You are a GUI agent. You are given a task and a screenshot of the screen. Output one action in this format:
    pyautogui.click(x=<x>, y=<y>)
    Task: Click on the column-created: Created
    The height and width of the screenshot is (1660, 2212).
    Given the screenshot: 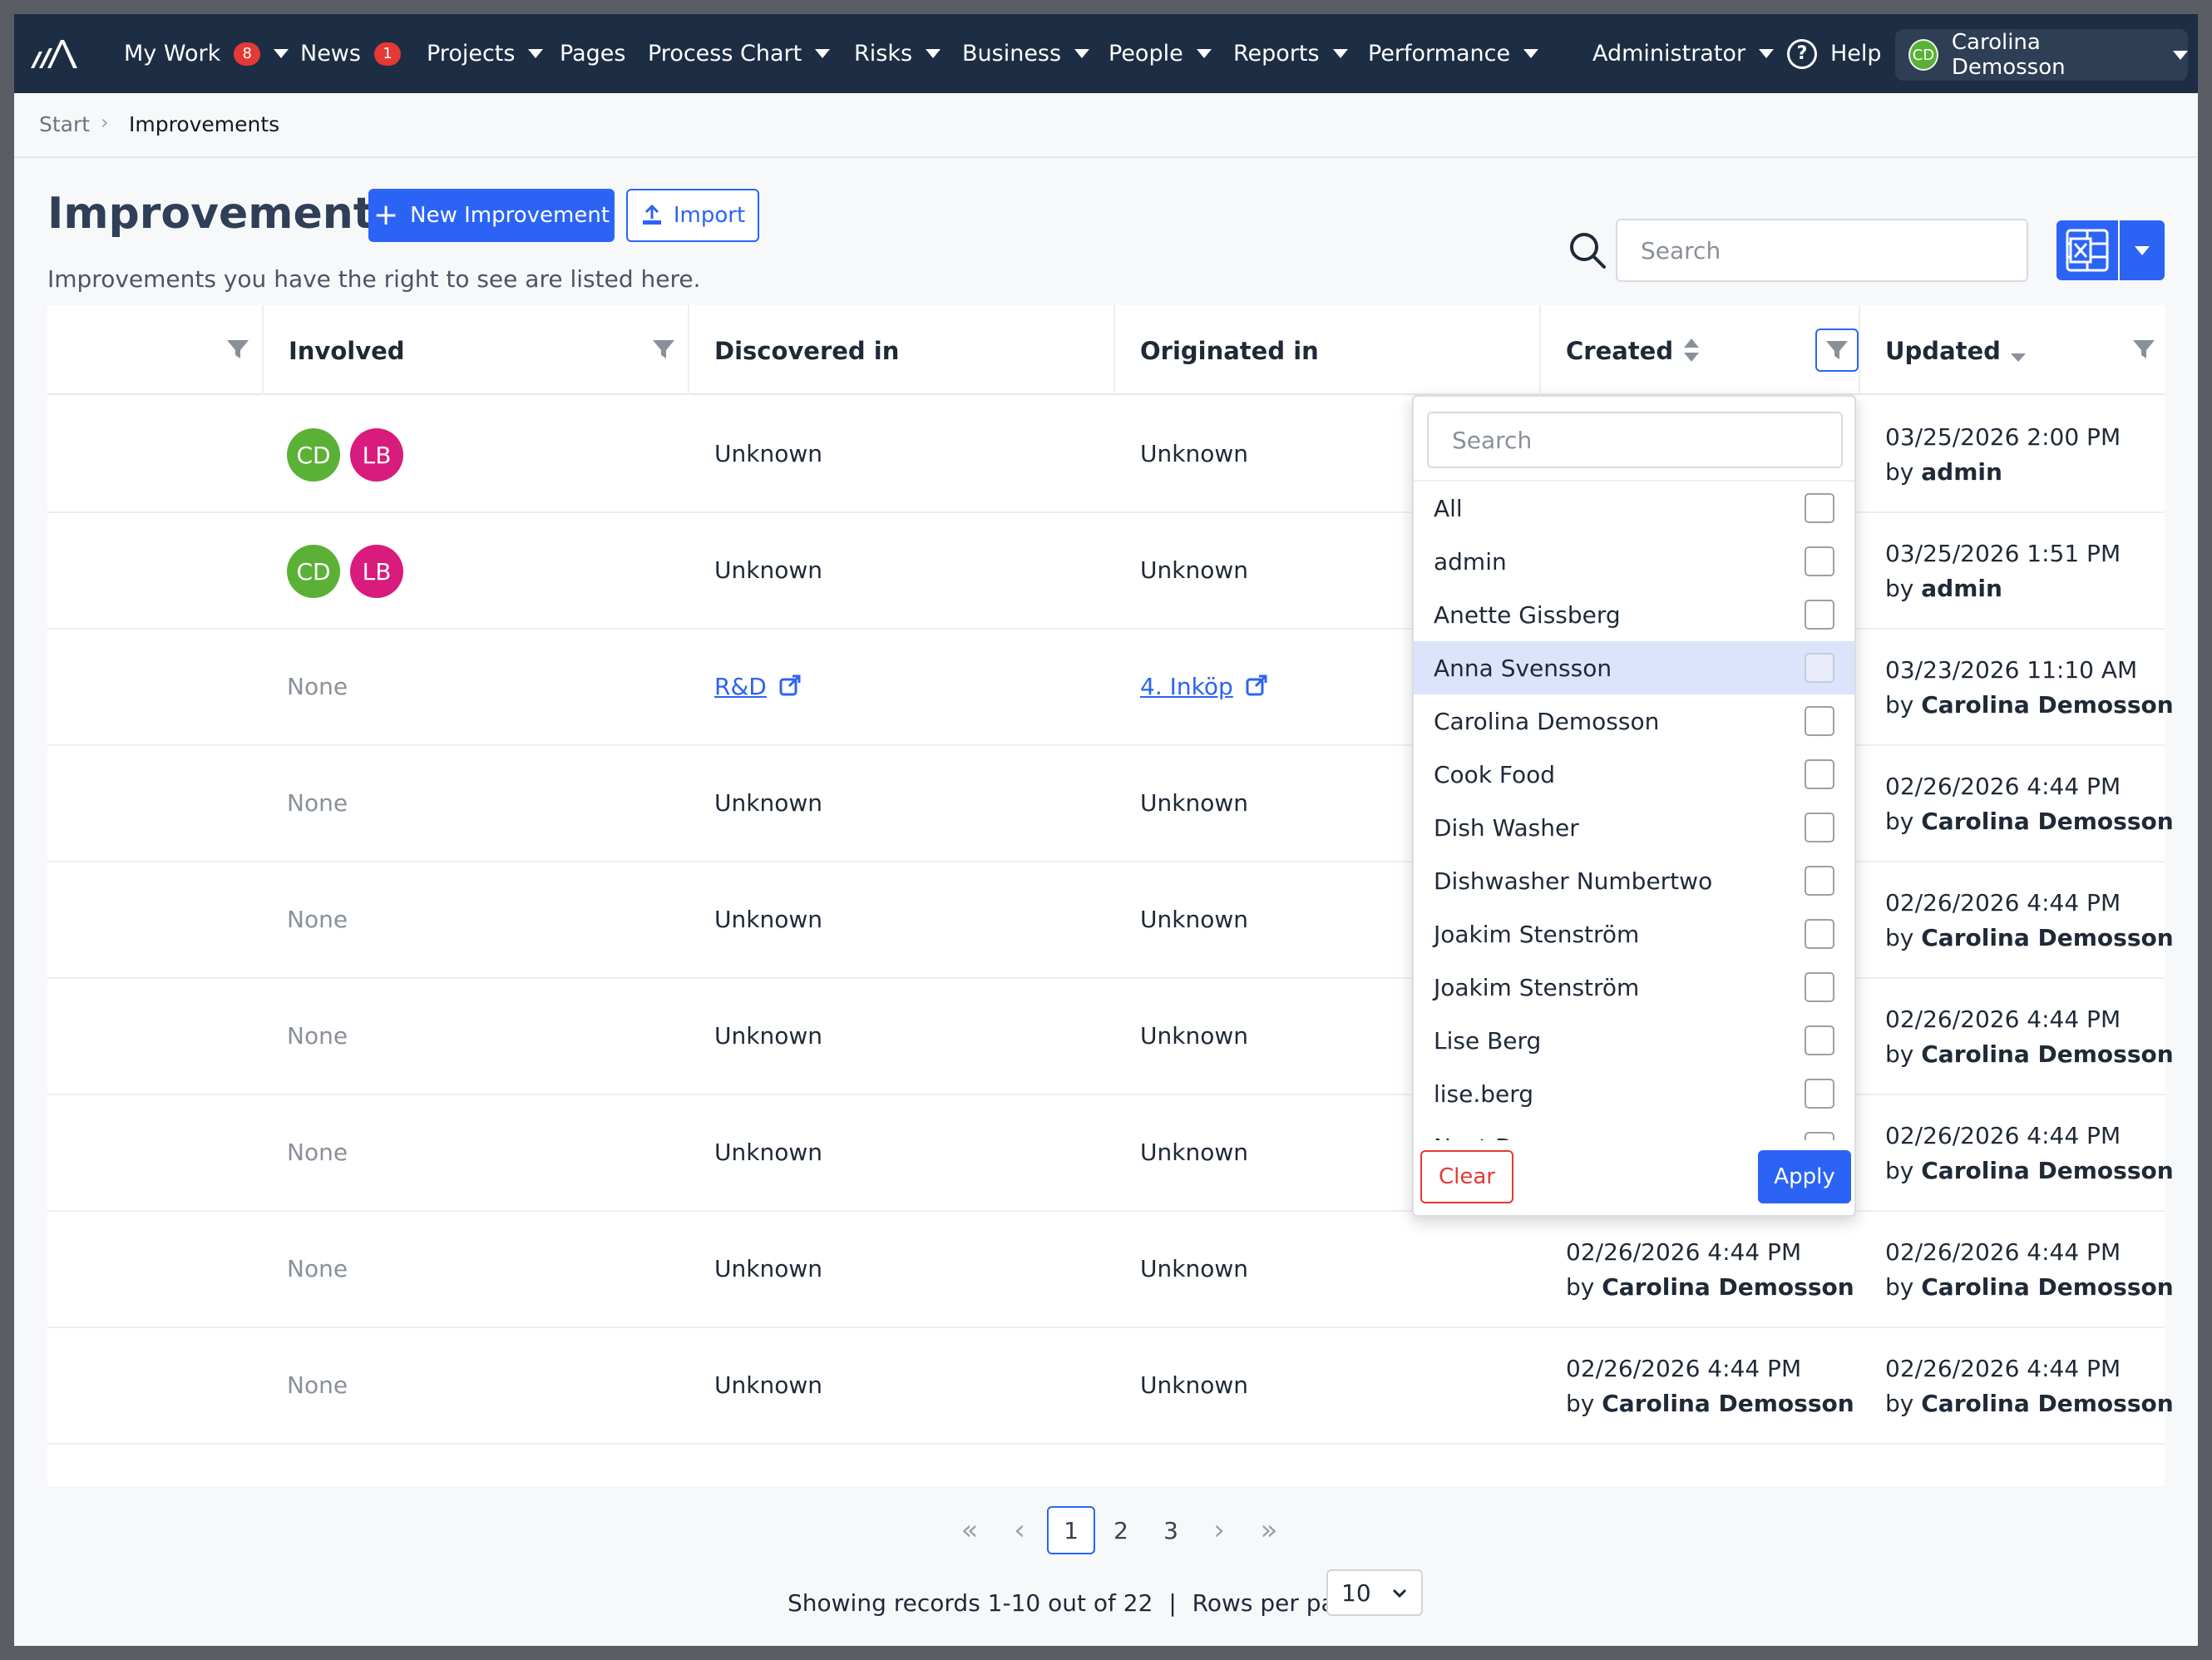 What is the action you would take?
    pyautogui.click(x=1619, y=351)
    